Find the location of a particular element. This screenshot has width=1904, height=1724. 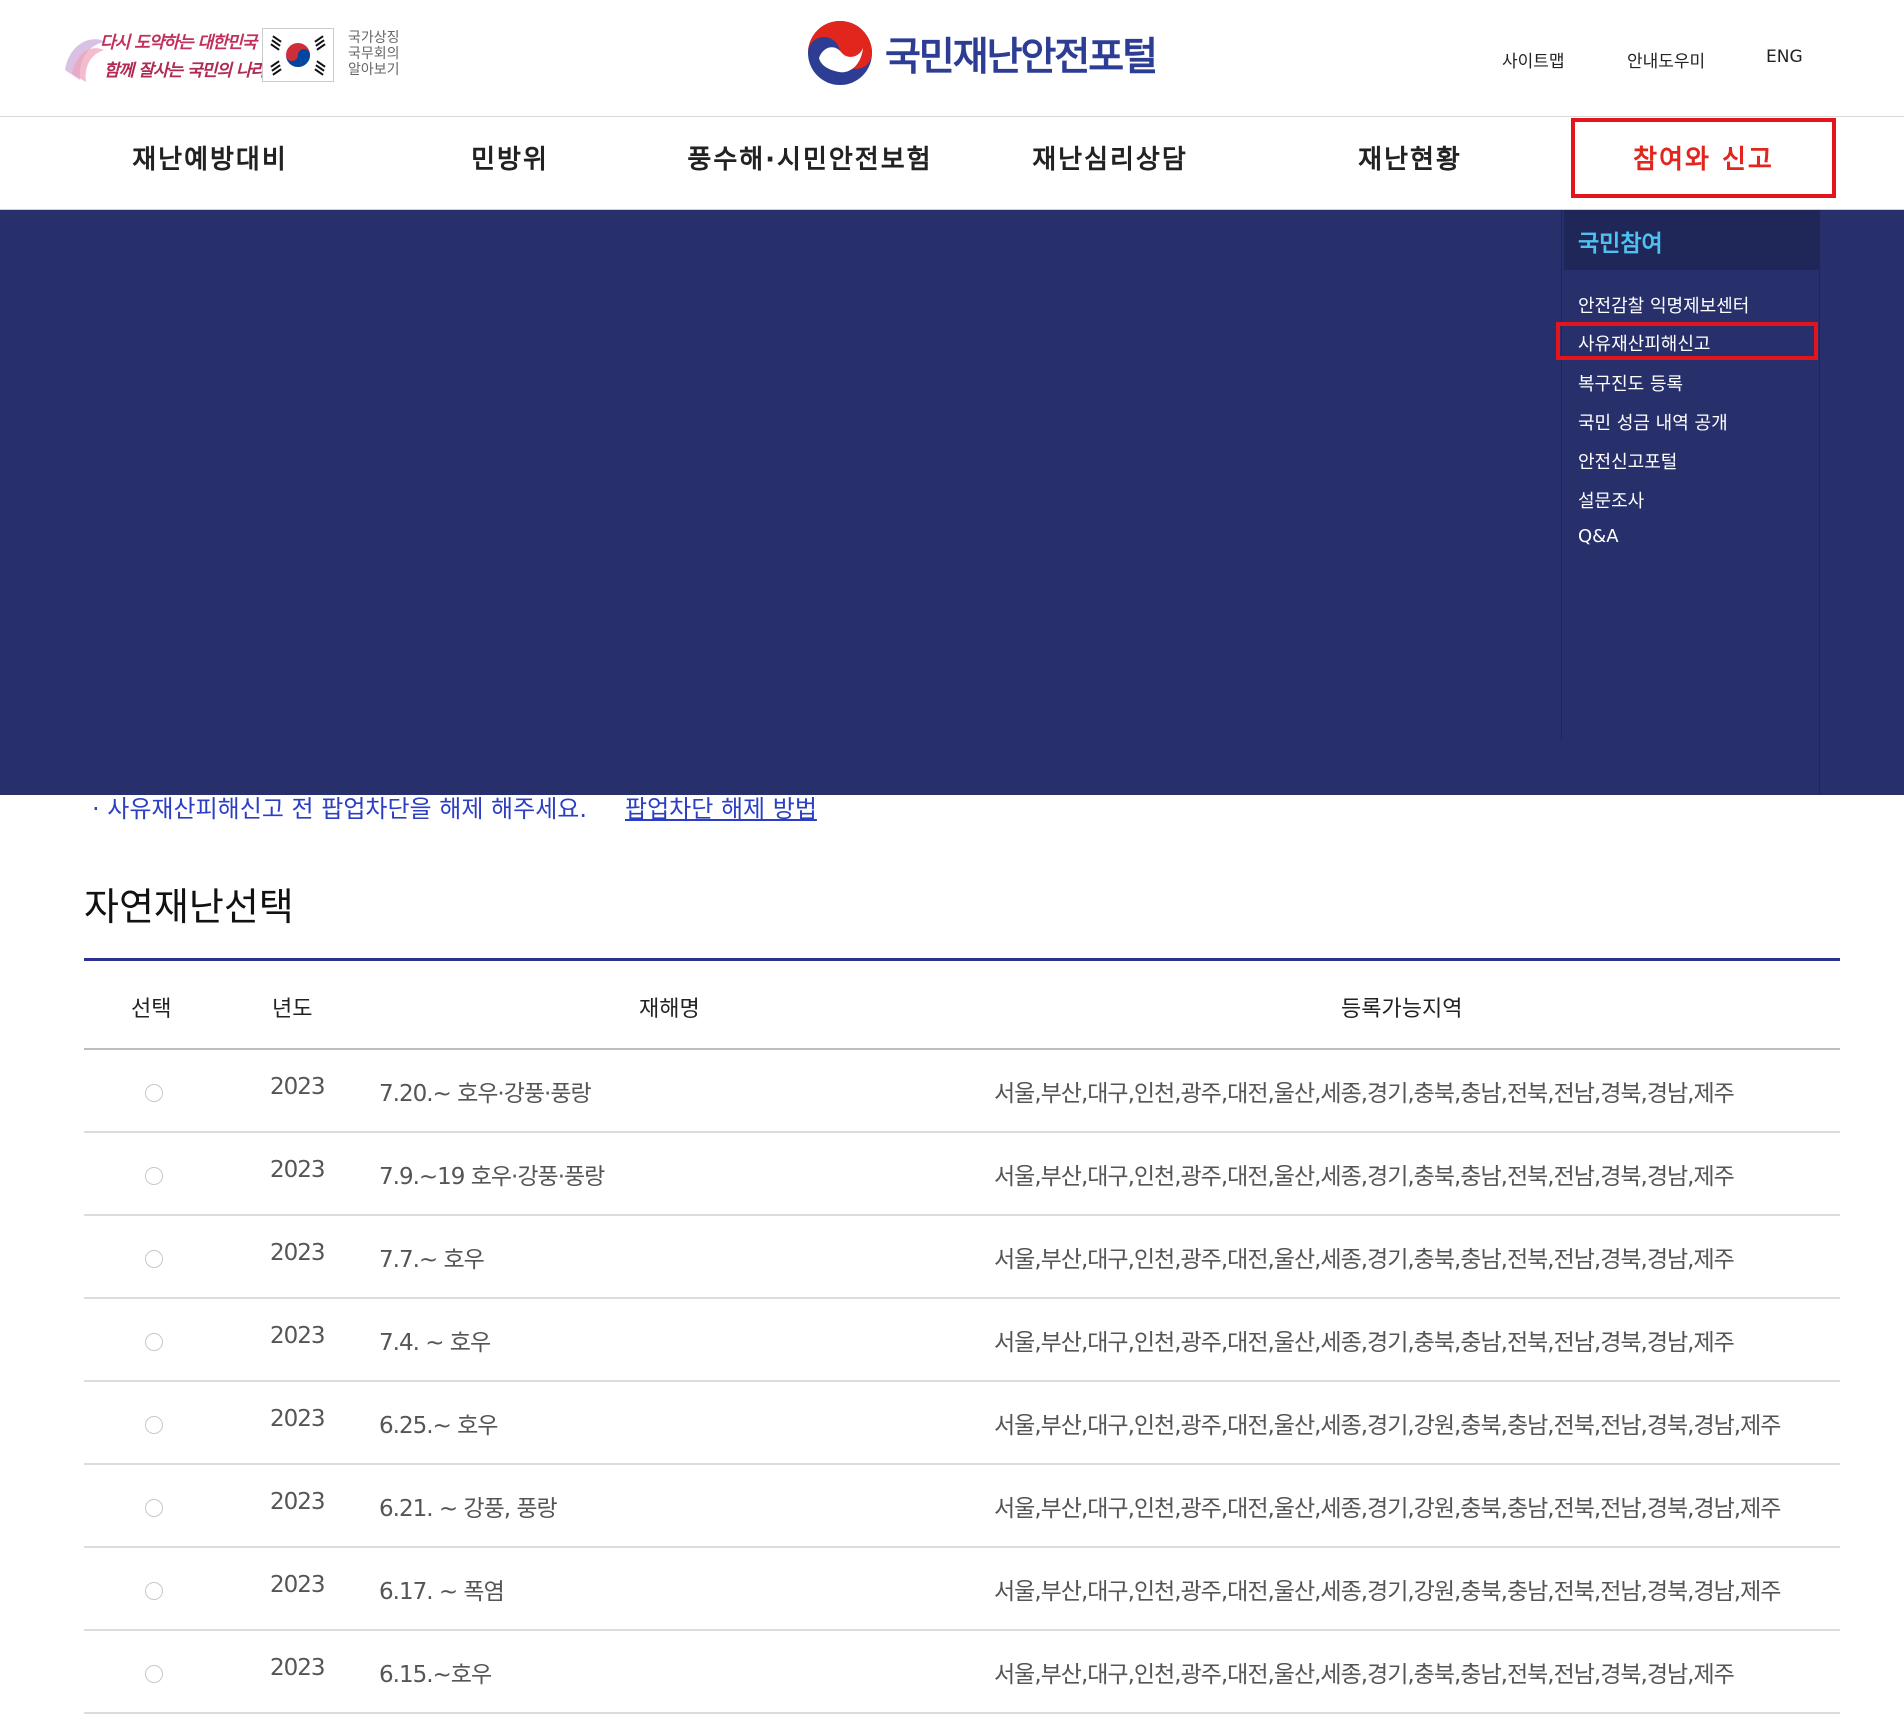

cell-disaster-name: 6.21. ~ 강풍, 풍랑 is located at coordinates (468, 1509).